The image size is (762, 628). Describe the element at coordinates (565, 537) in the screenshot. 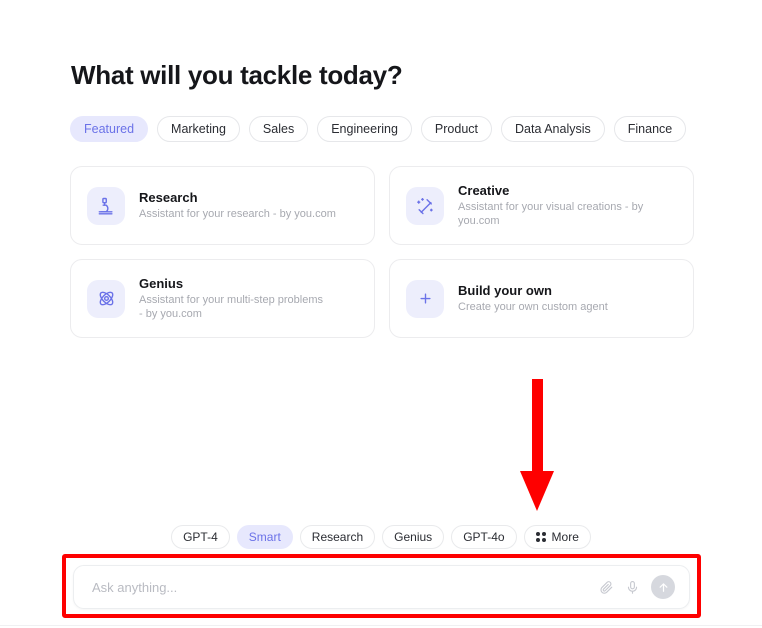

I see `model-pill-label: More` at that location.